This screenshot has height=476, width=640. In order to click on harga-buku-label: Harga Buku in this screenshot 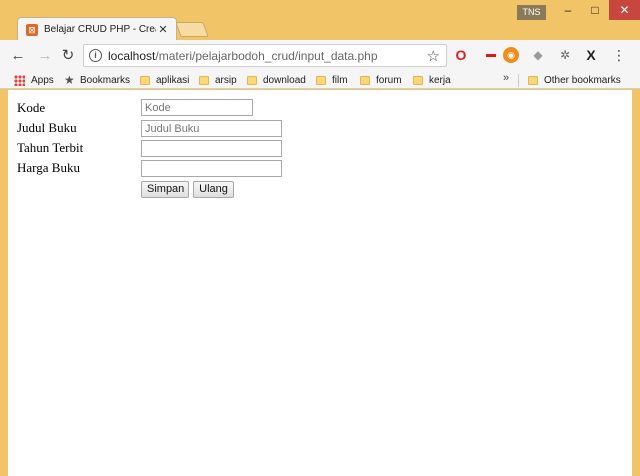, I will do `click(48, 167)`.